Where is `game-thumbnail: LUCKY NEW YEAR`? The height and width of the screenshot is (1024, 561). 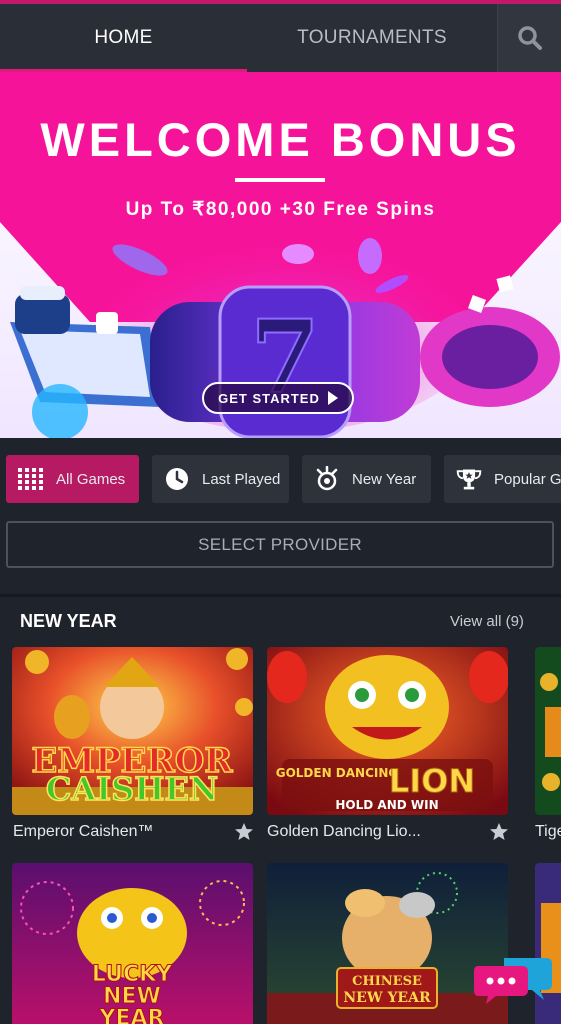 game-thumbnail: LUCKY NEW YEAR is located at coordinates (132, 943).